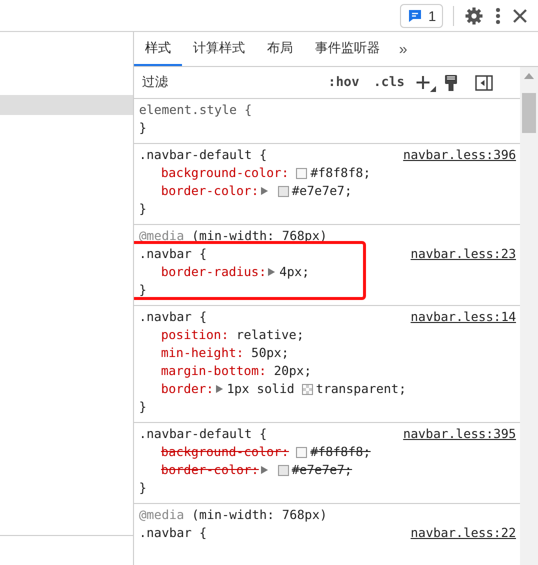  I want to click on source-link: navbar.less:14, so click(463, 317).